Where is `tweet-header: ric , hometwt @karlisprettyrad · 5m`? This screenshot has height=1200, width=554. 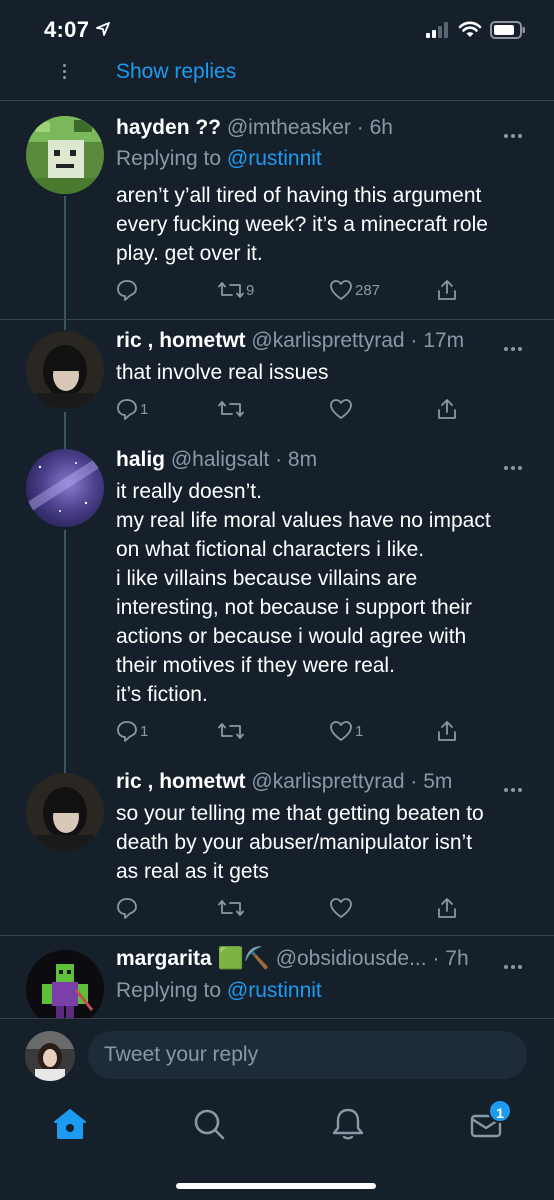
tweet-header: ric , hometwt @karlisprettyrad · 5m is located at coordinates (284, 782).